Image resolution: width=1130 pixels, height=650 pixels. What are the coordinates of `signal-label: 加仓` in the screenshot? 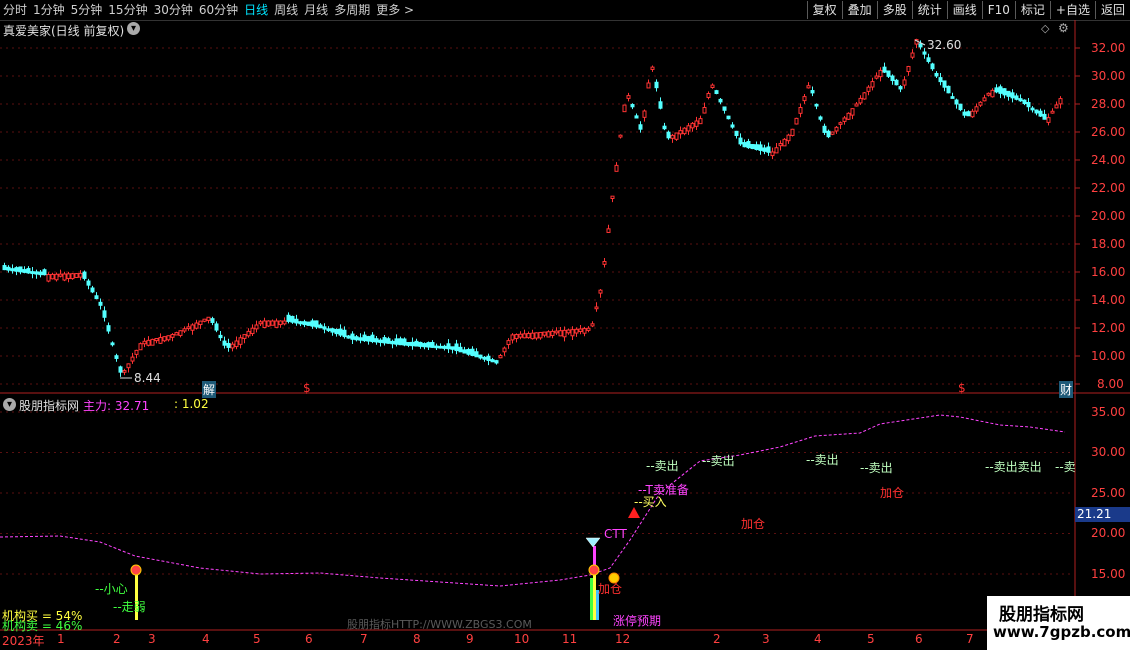 It's located at (892, 493).